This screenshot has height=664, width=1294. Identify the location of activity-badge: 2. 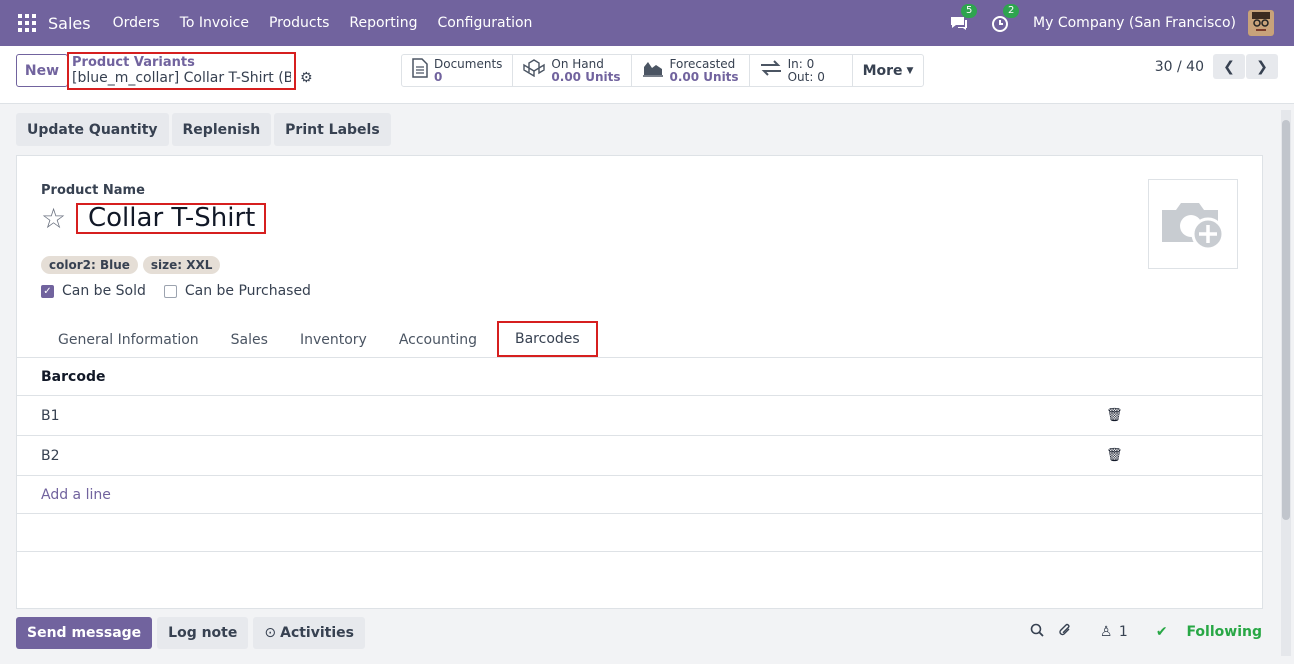
(1011, 11).